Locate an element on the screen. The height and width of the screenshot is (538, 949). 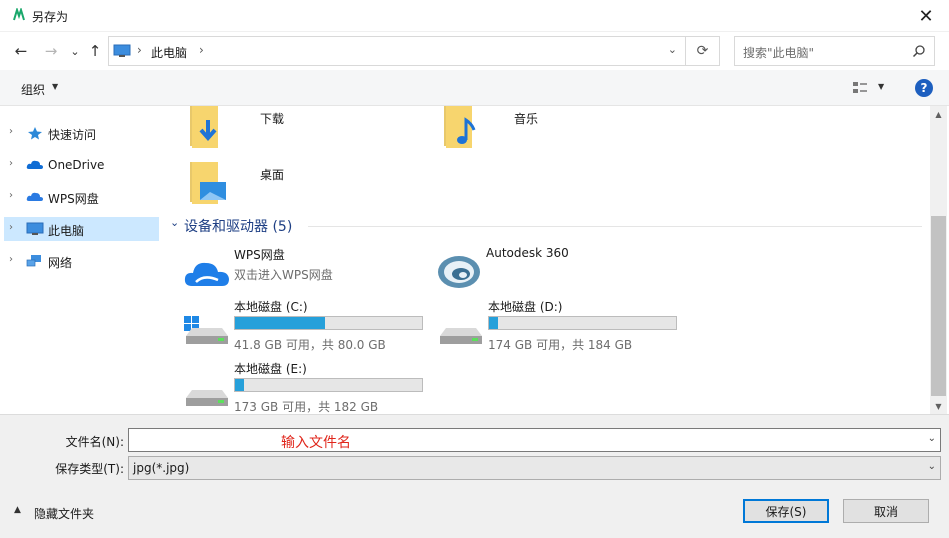
scroll-up-button: ▲ is located at coordinates (938, 114).